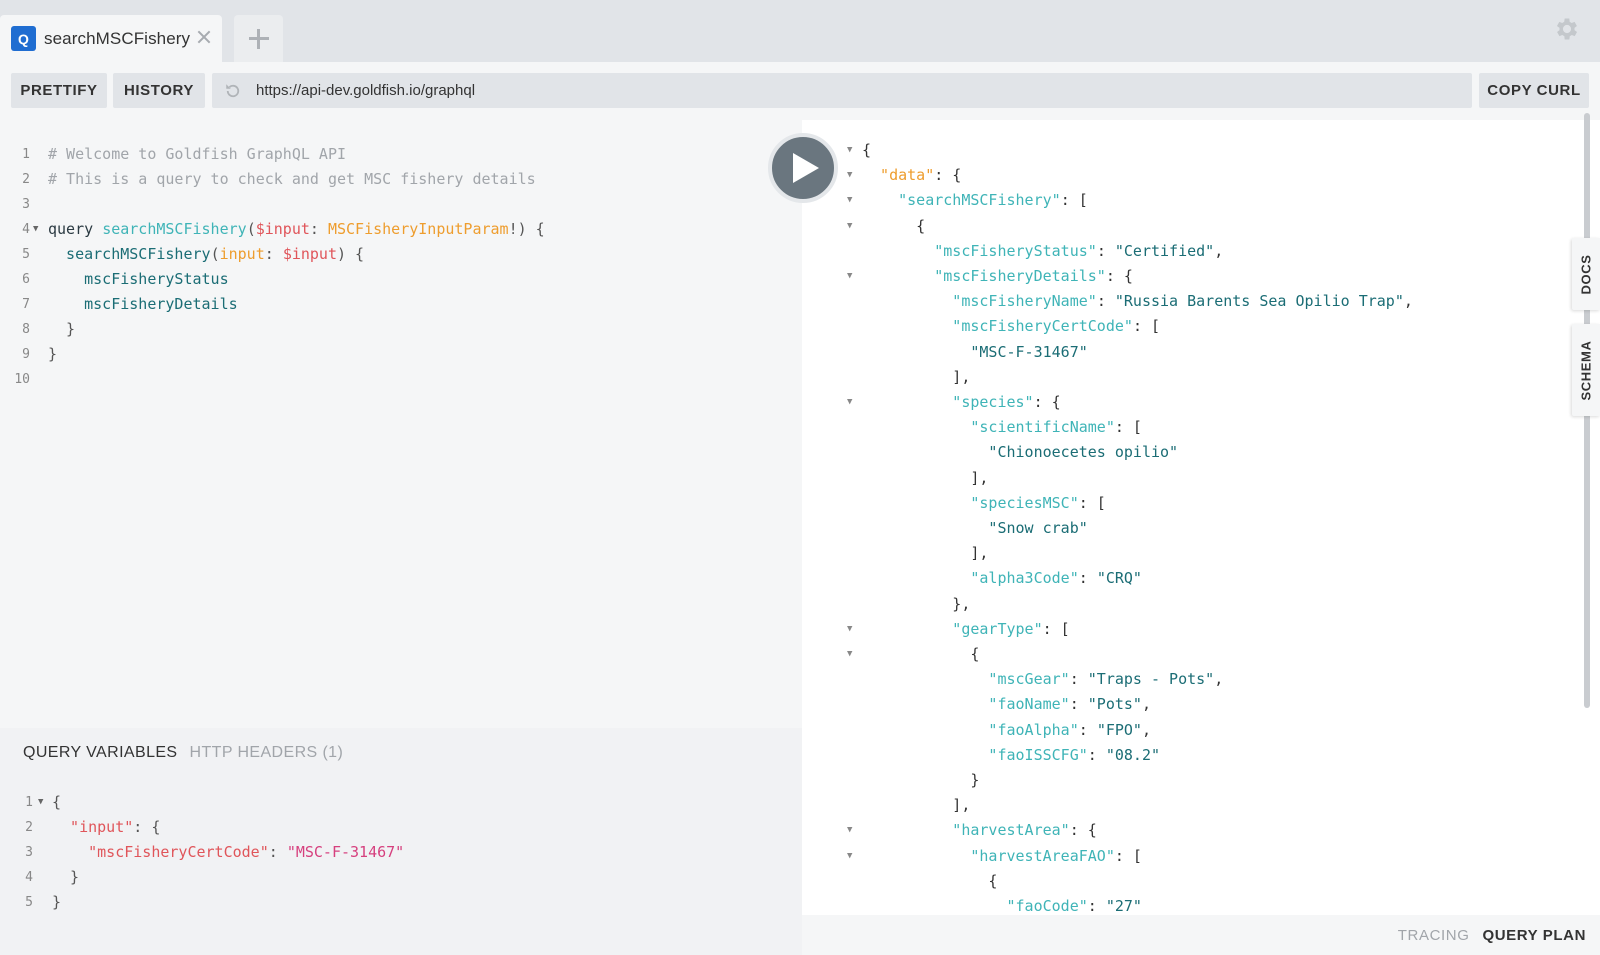 Image resolution: width=1600 pixels, height=955 pixels. Describe the element at coordinates (159, 90) in the screenshot. I see `history-button: HISTORY` at that location.